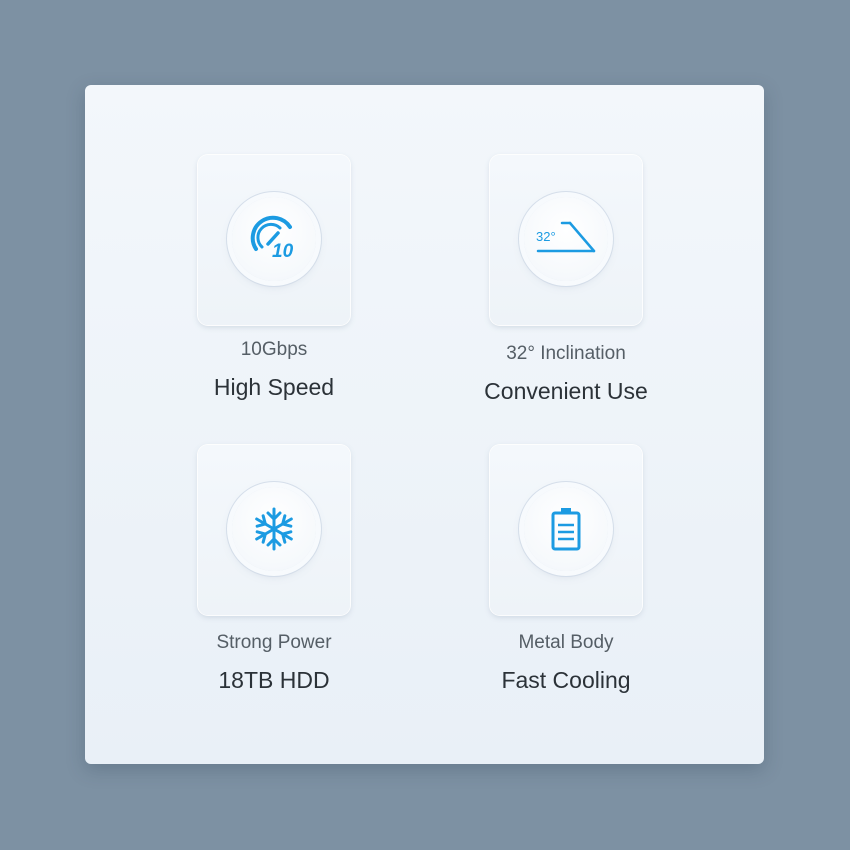 The height and width of the screenshot is (850, 850). What do you see at coordinates (546, 236) in the screenshot?
I see `angle-label: 32°` at bounding box center [546, 236].